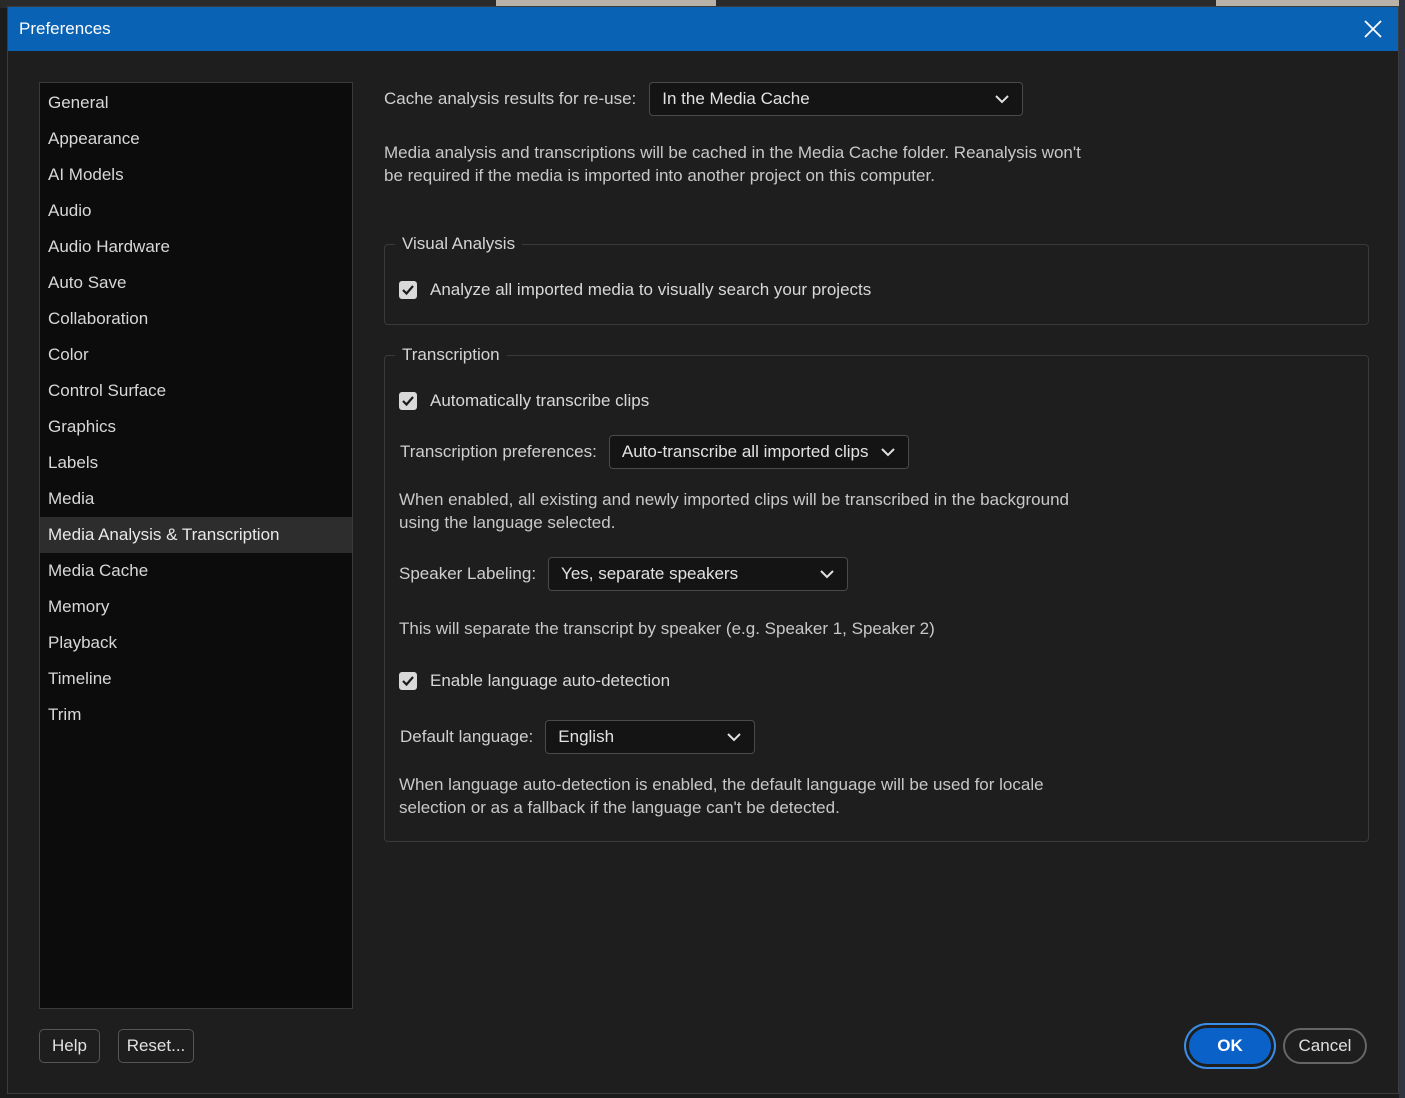 The width and height of the screenshot is (1405, 1098). What do you see at coordinates (498, 451) in the screenshot?
I see `transcription-prefs-label: Transcription preferences:` at bounding box center [498, 451].